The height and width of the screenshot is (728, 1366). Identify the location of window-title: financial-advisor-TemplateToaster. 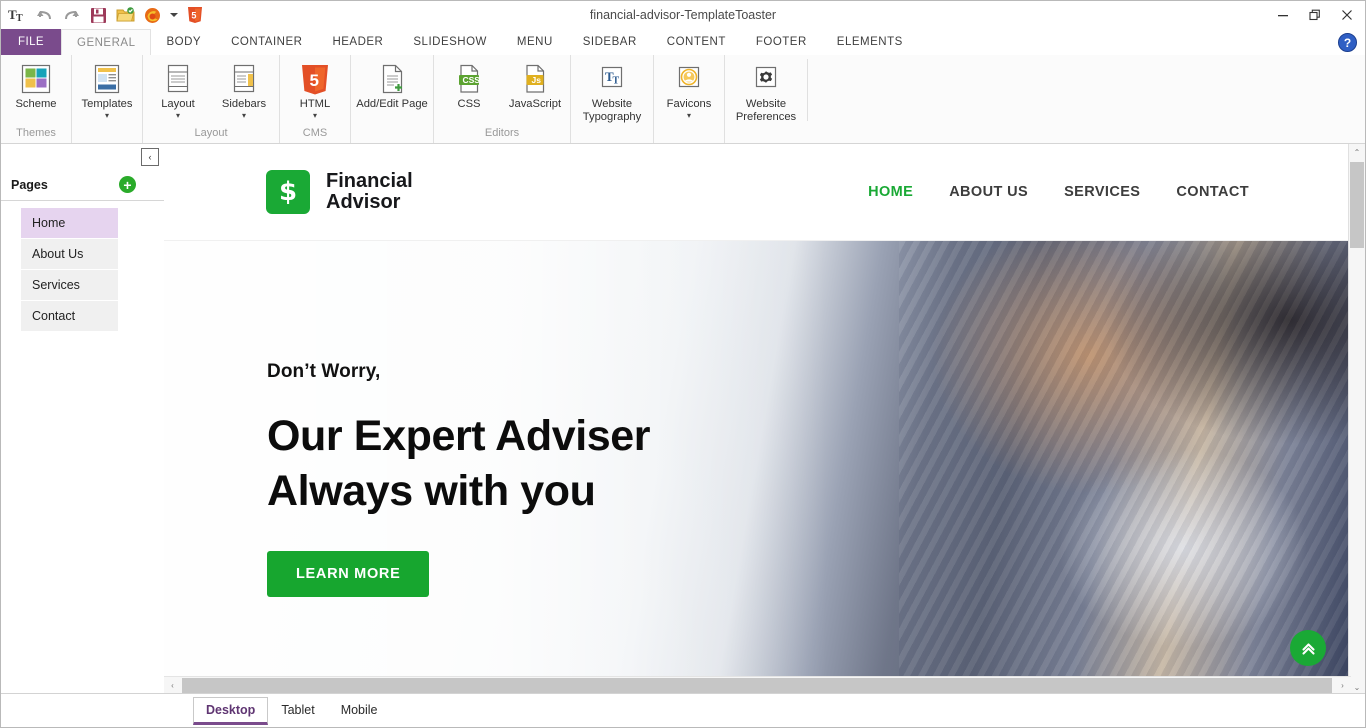
(683, 15).